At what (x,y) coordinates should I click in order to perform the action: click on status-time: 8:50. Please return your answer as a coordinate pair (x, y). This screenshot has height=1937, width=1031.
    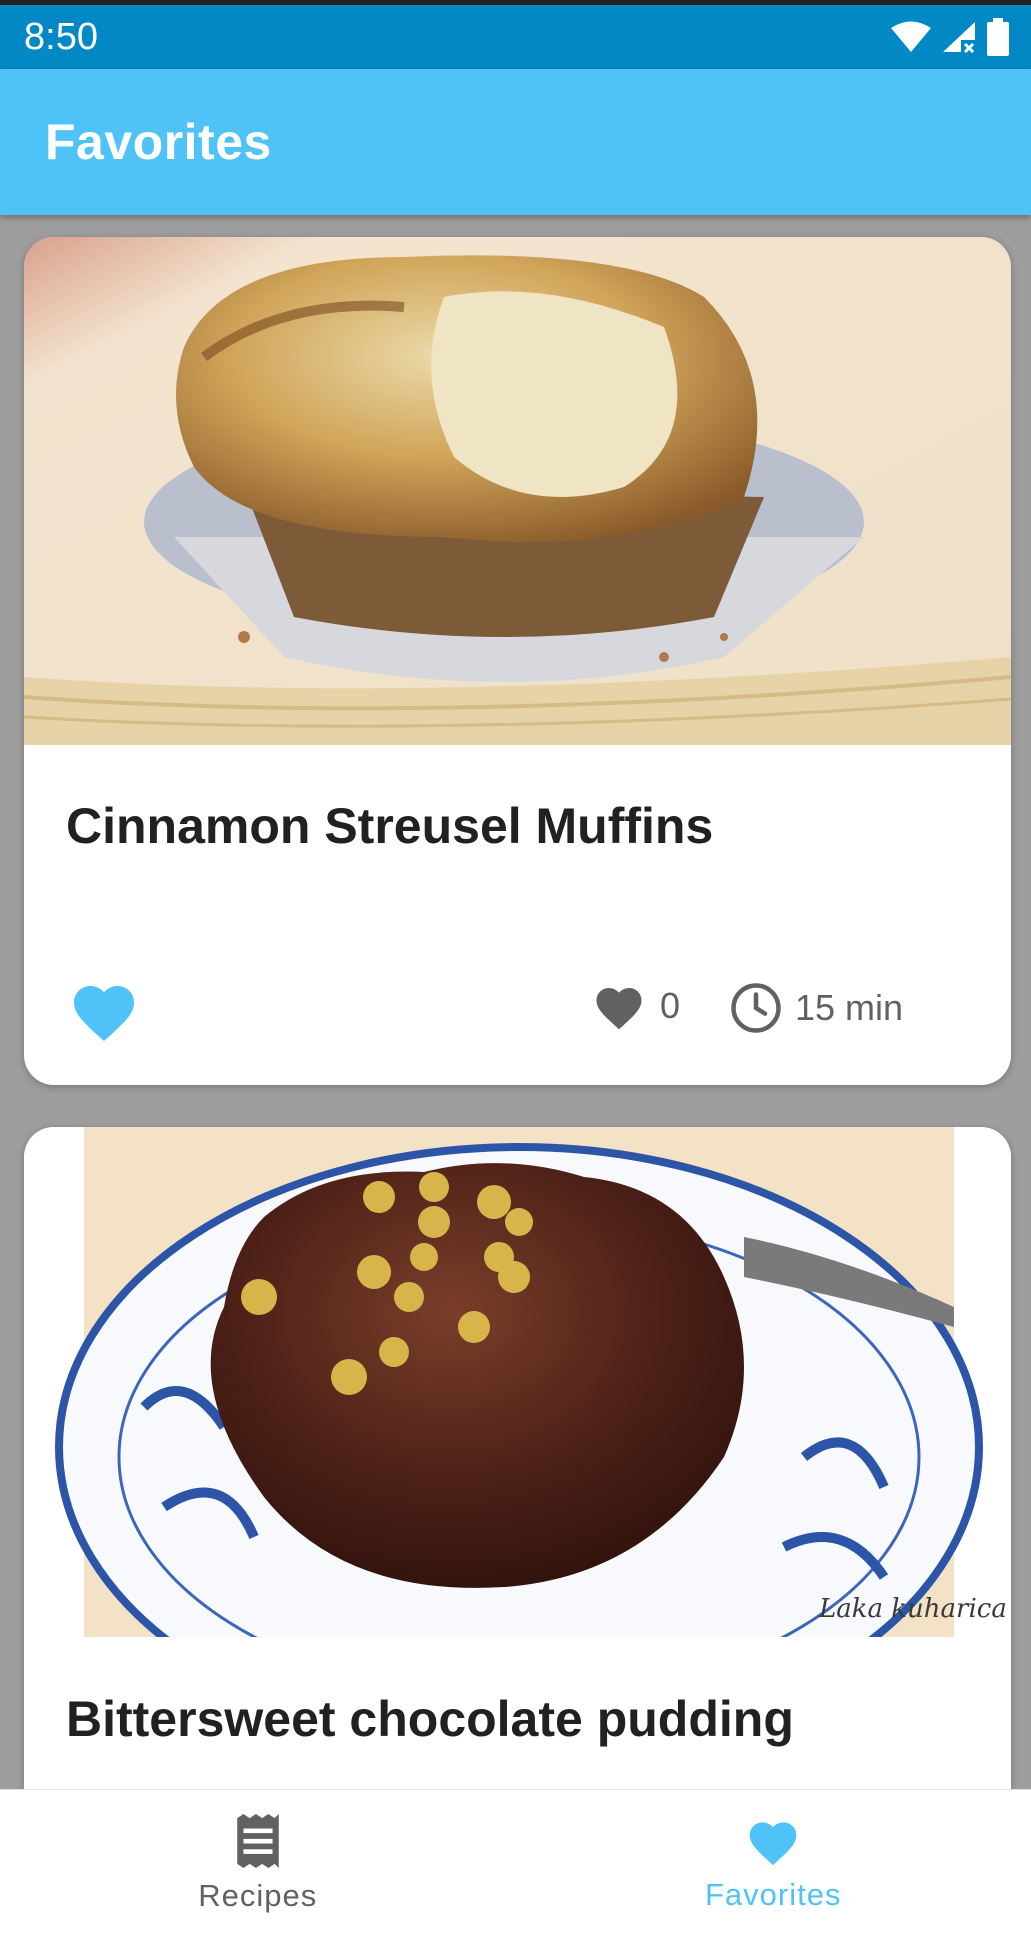
    Looking at the image, I should click on (61, 36).